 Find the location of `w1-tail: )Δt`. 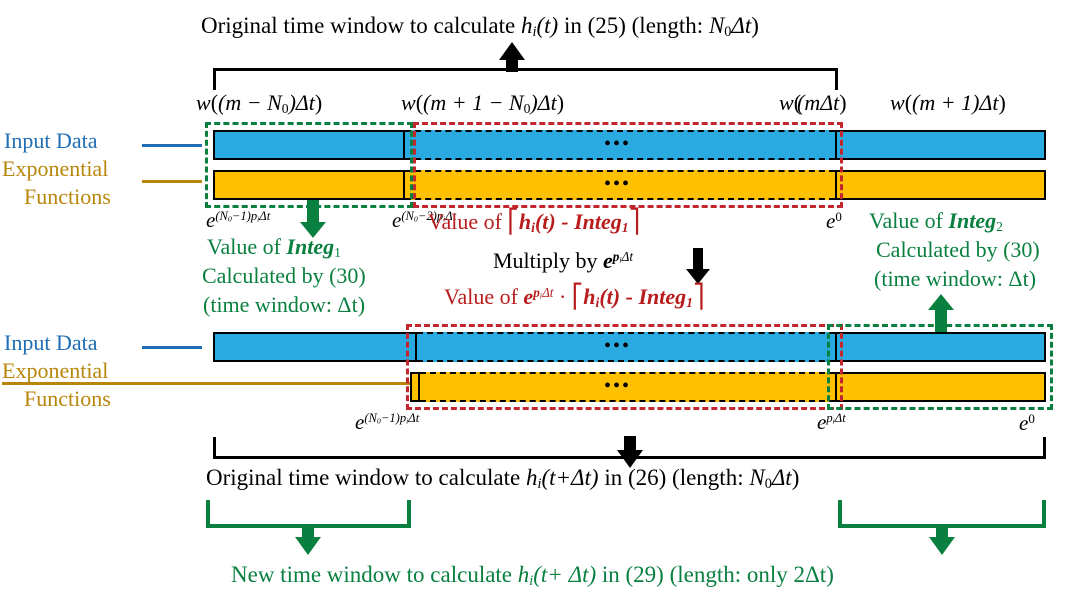

w1-tail: )Δt is located at coordinates (301, 102).